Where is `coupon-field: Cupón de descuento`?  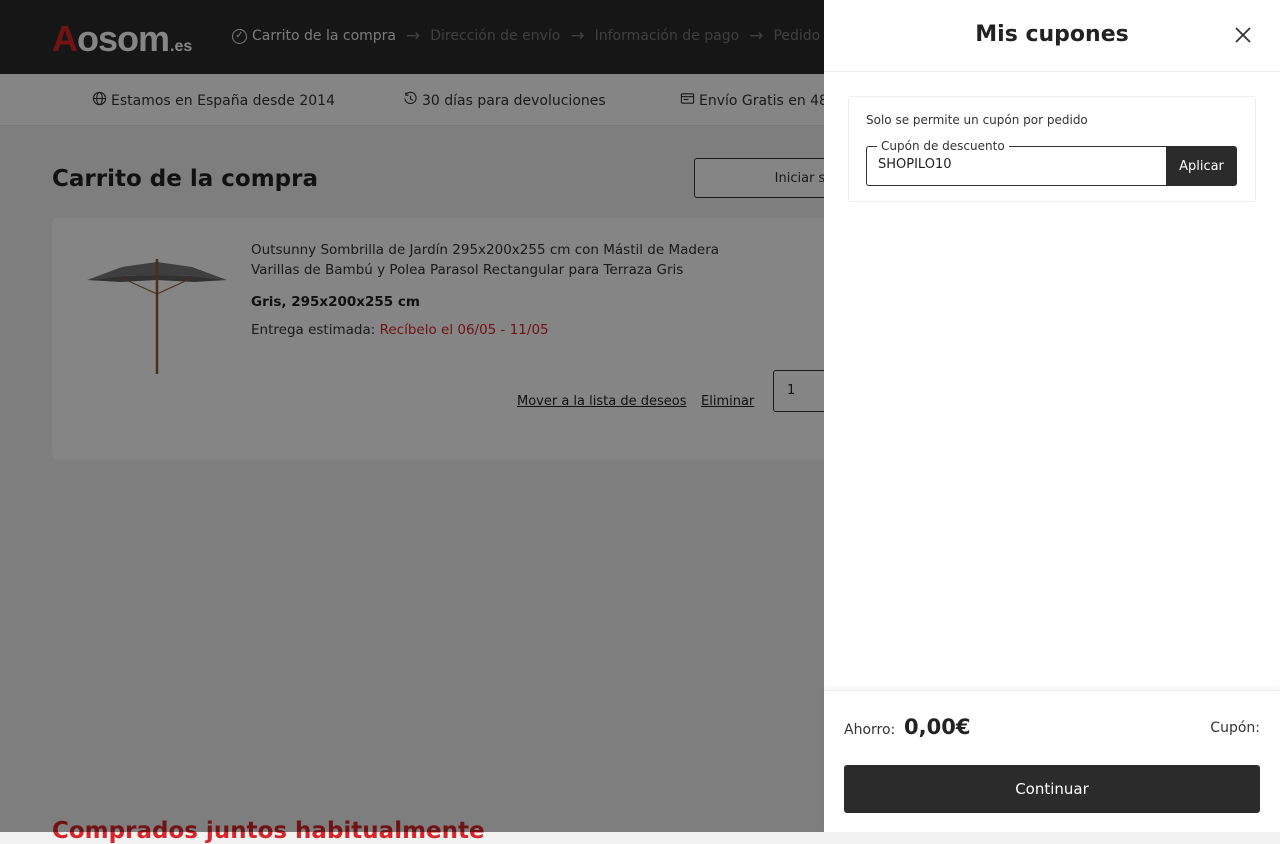
coupon-field: Cupón de descuento is located at coordinates (1016, 162).